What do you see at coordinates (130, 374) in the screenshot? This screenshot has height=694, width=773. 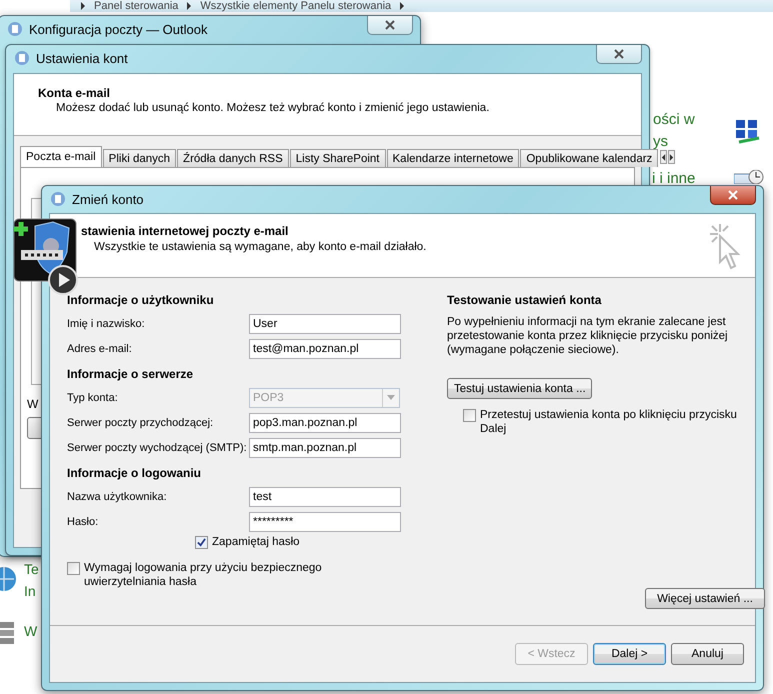 I see `group-heading: Informacje o serwerze` at bounding box center [130, 374].